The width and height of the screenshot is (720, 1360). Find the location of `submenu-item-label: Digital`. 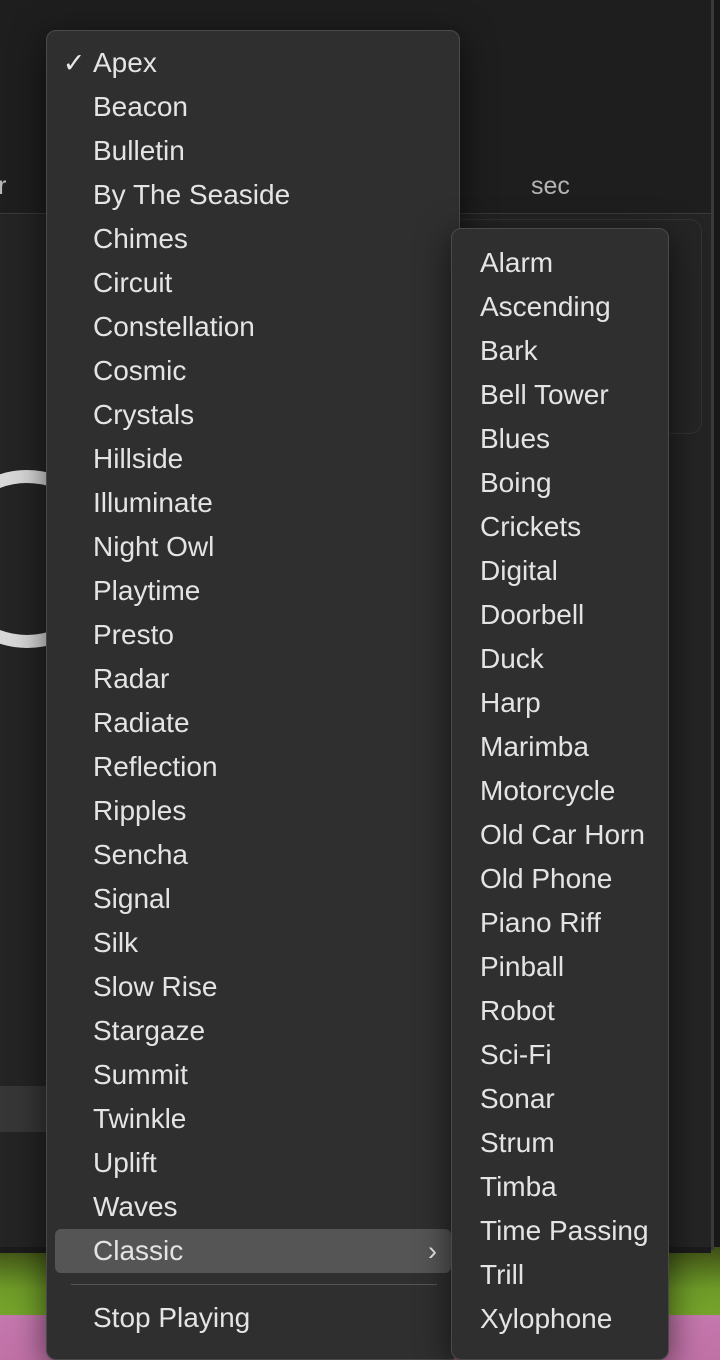

submenu-item-label: Digital is located at coordinates (519, 570).